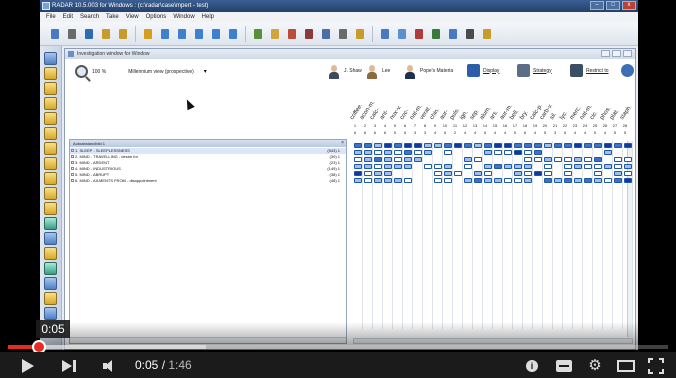 The image size is (676, 378). What do you see at coordinates (534, 70) in the screenshot?
I see `strategy-button: Strategy` at bounding box center [534, 70].